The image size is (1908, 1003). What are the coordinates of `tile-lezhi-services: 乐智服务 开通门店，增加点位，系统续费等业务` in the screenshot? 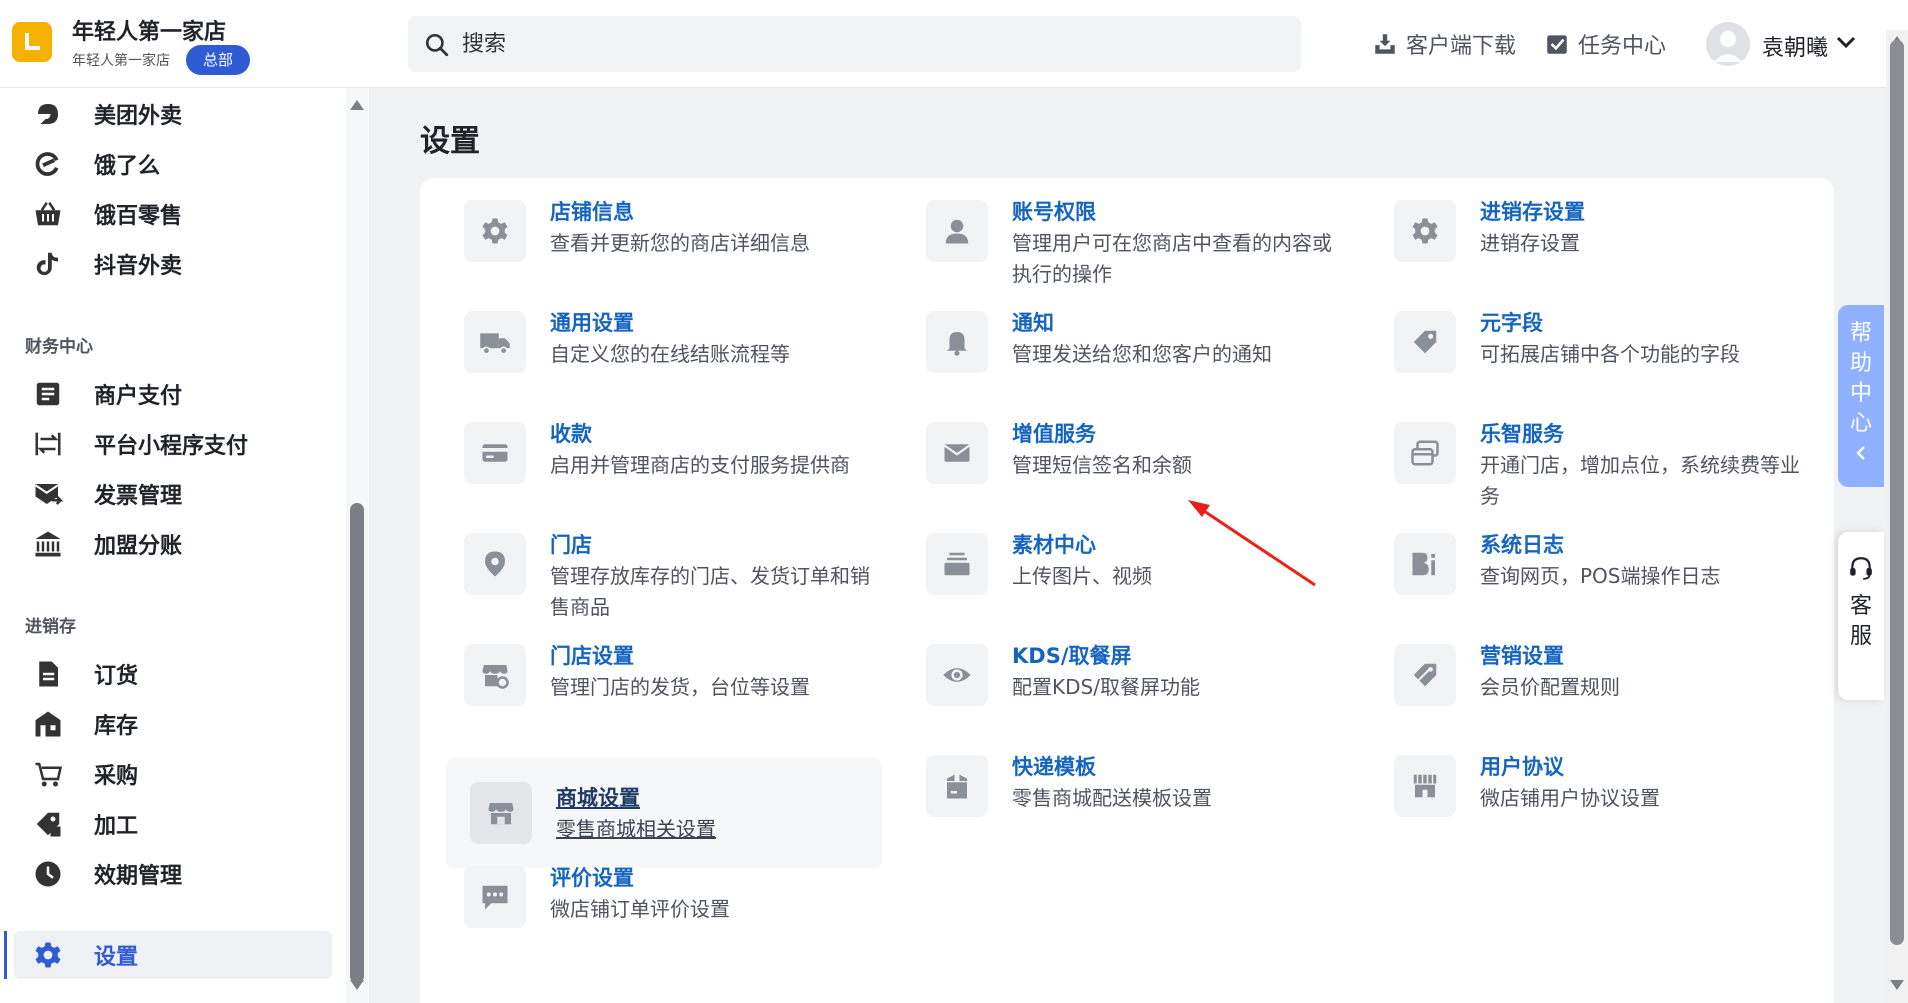 It's located at (1588, 455).